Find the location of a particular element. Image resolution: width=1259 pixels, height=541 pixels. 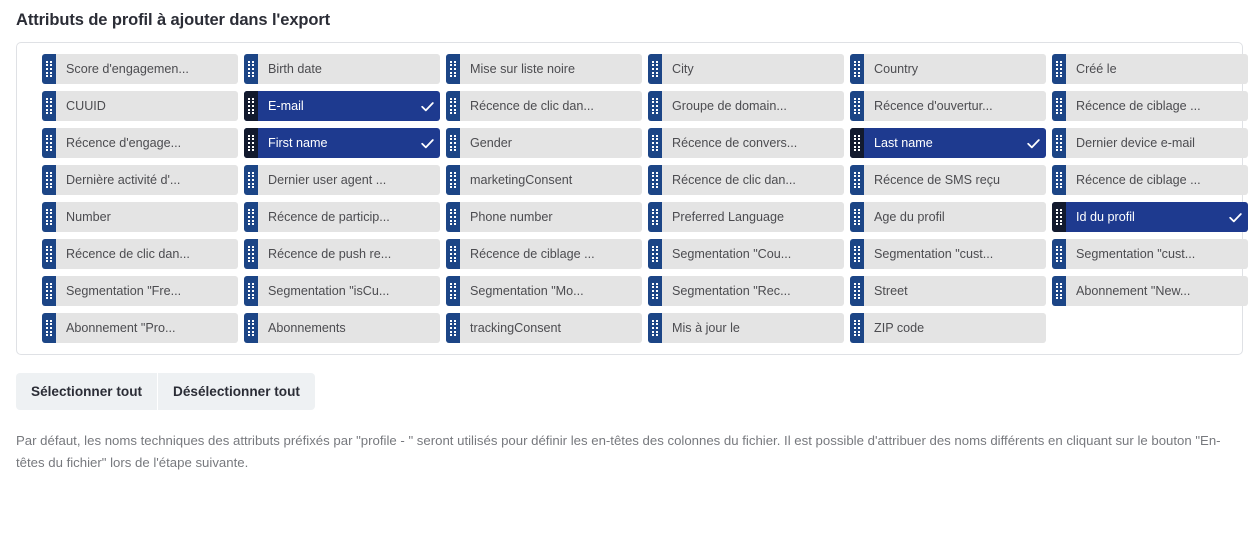

attribute-chip: First name is located at coordinates (342, 143).